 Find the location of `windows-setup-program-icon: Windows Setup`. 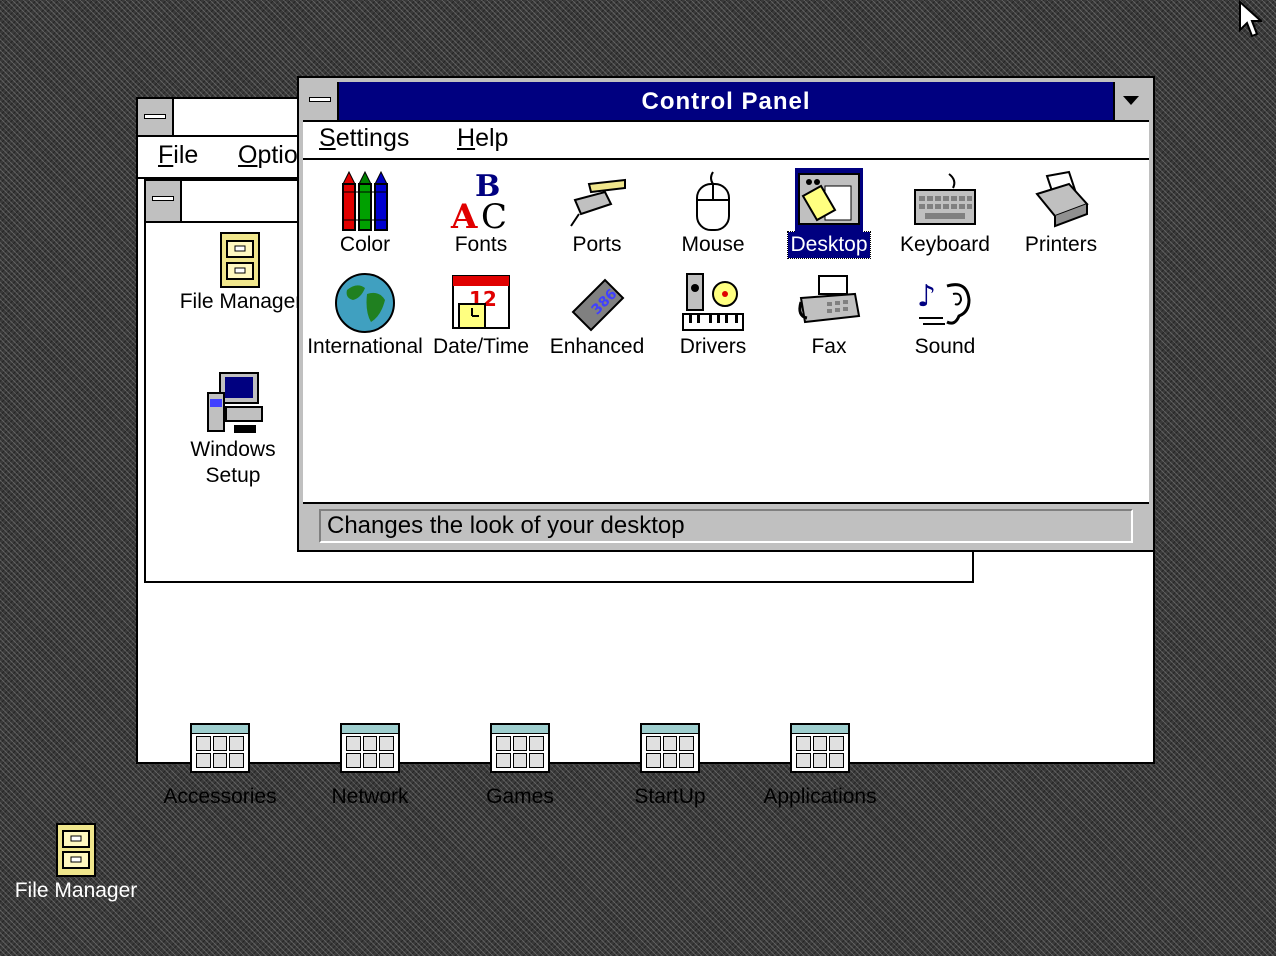

windows-setup-program-icon: Windows Setup is located at coordinates (233, 430).